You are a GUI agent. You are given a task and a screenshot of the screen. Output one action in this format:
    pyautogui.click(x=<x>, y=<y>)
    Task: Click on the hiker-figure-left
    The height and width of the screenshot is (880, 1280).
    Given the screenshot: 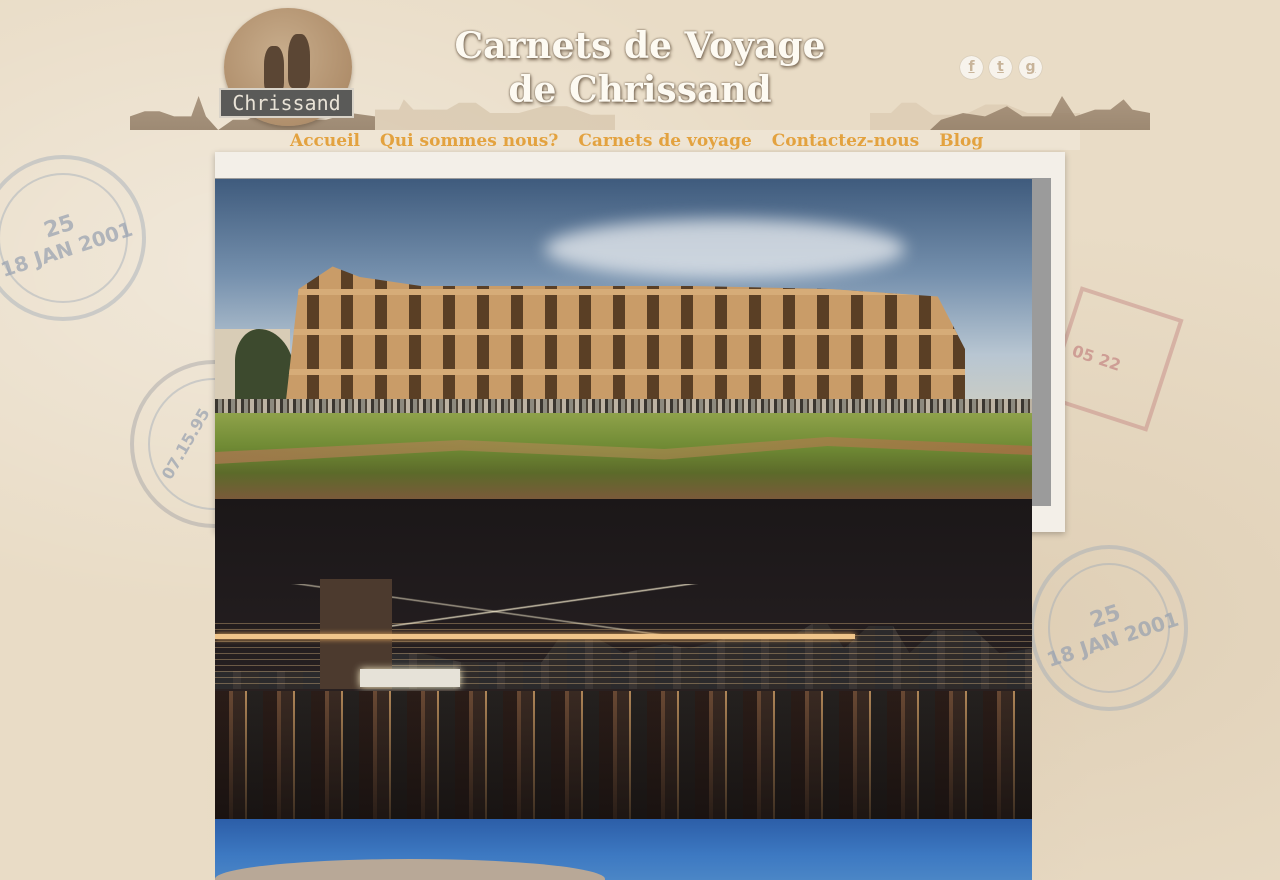 What is the action you would take?
    pyautogui.click(x=274, y=69)
    